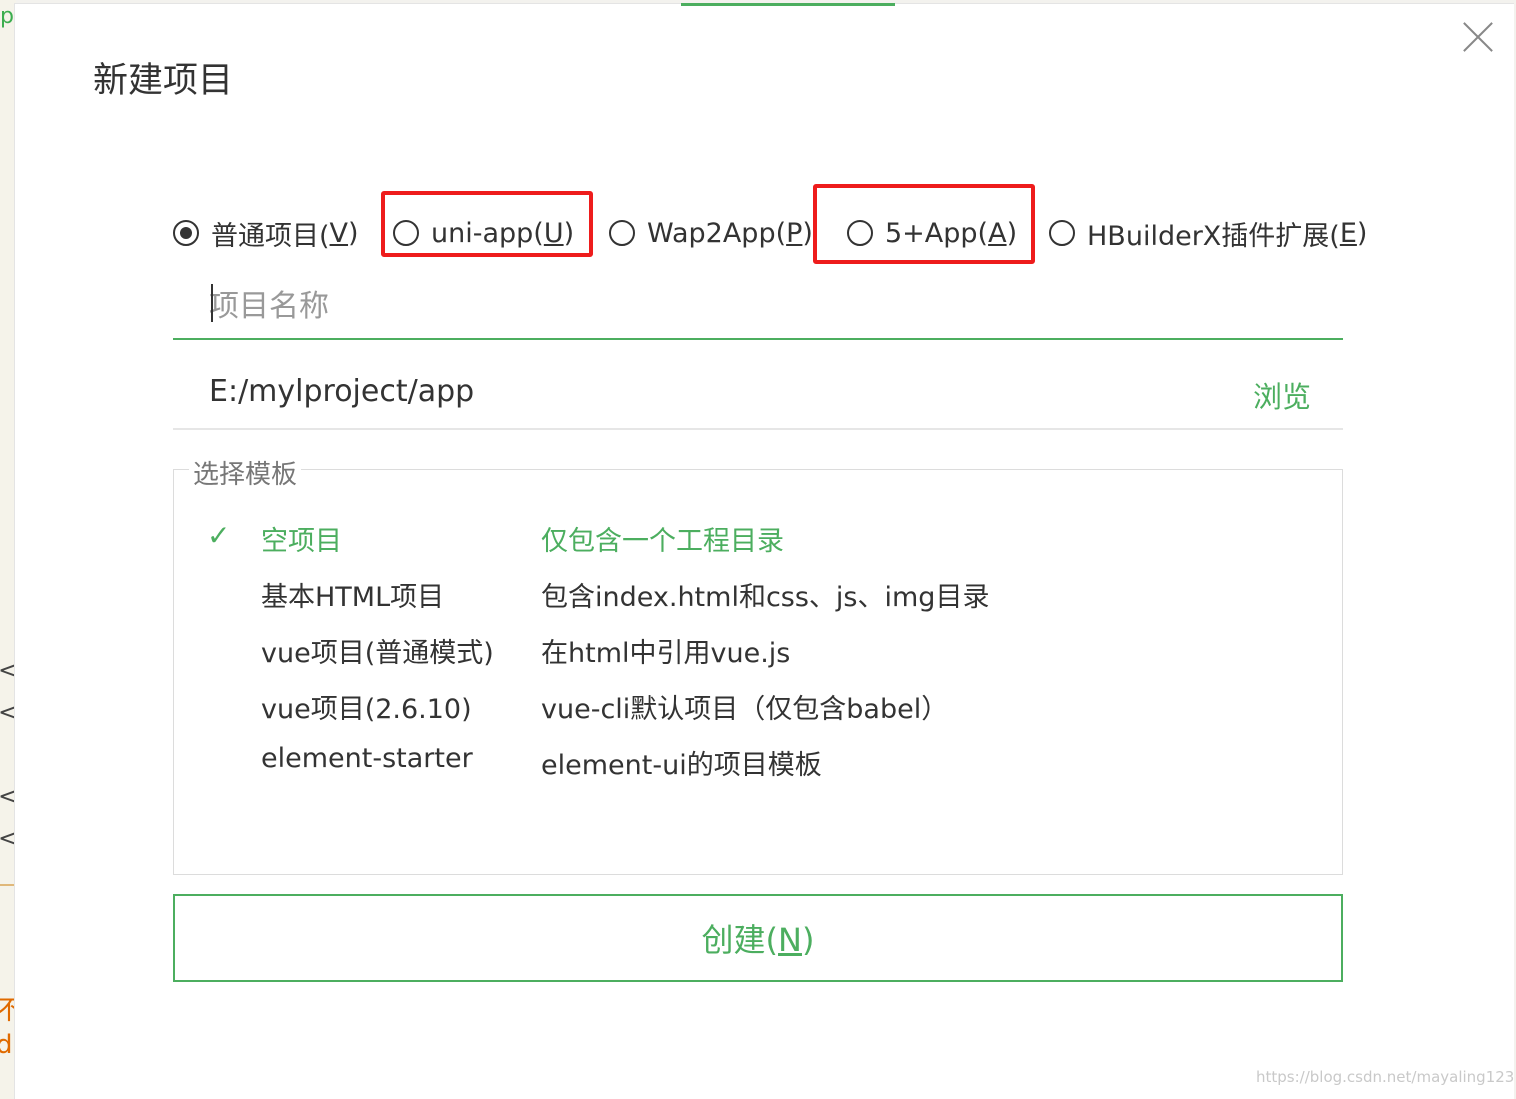 This screenshot has height=1099, width=1516. I want to click on text-caret, so click(212, 303).